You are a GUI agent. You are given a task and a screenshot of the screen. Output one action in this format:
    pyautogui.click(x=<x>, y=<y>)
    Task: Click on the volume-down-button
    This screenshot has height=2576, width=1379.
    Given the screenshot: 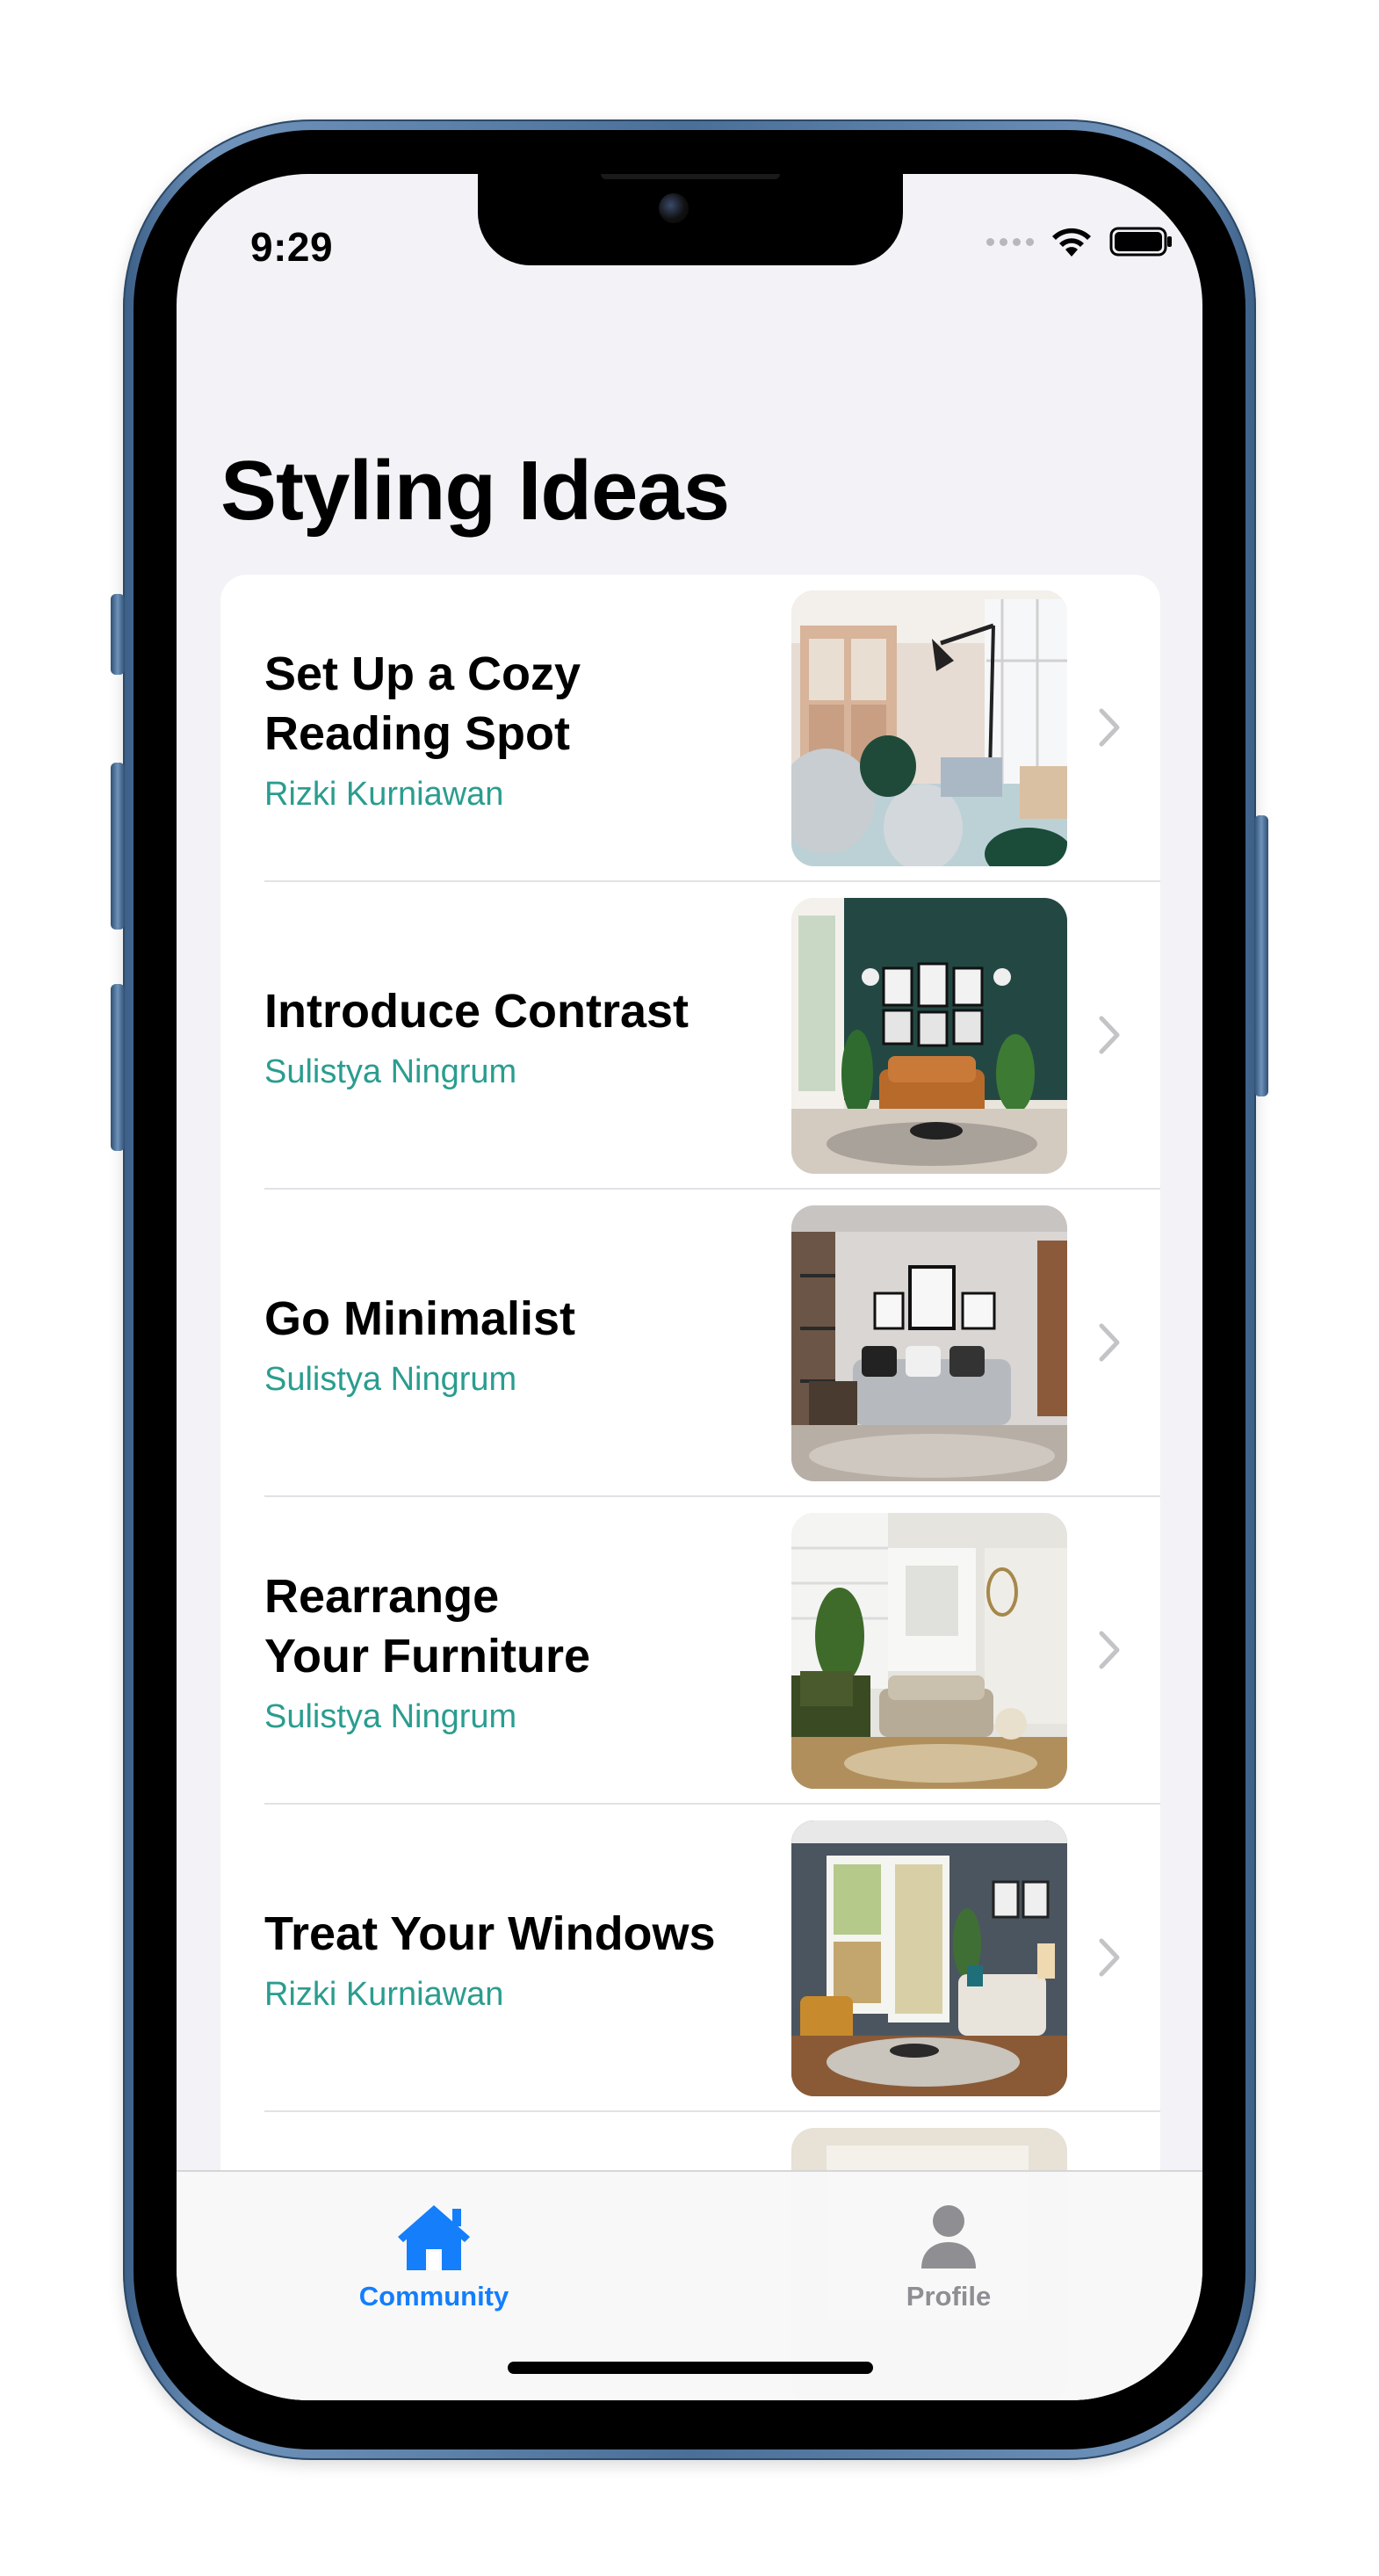 What is the action you would take?
    pyautogui.click(x=118, y=1067)
    